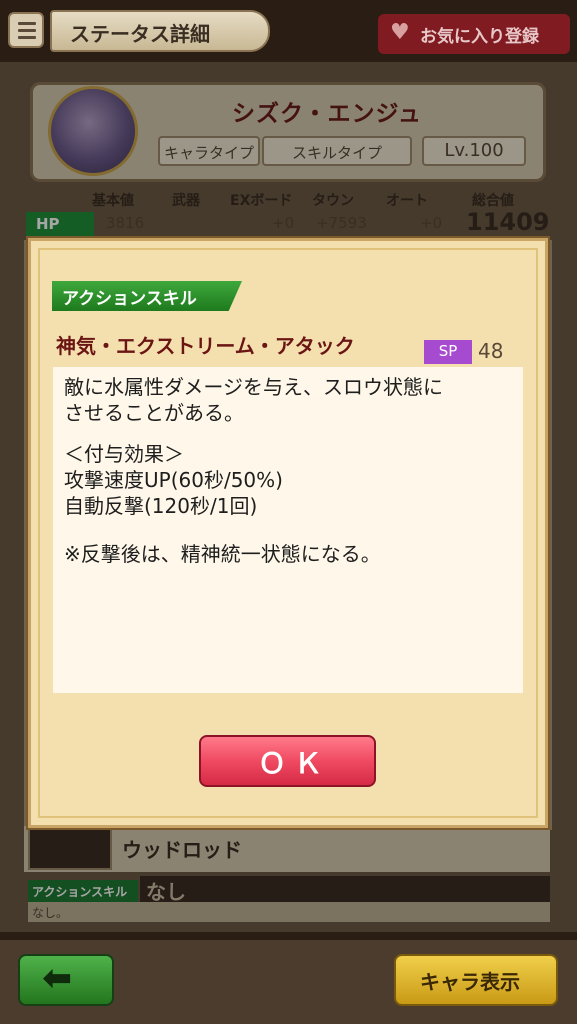 This screenshot has height=1024, width=577. I want to click on skill-description-line: ※反撃後は、精神統一状態になる。, so click(222, 554).